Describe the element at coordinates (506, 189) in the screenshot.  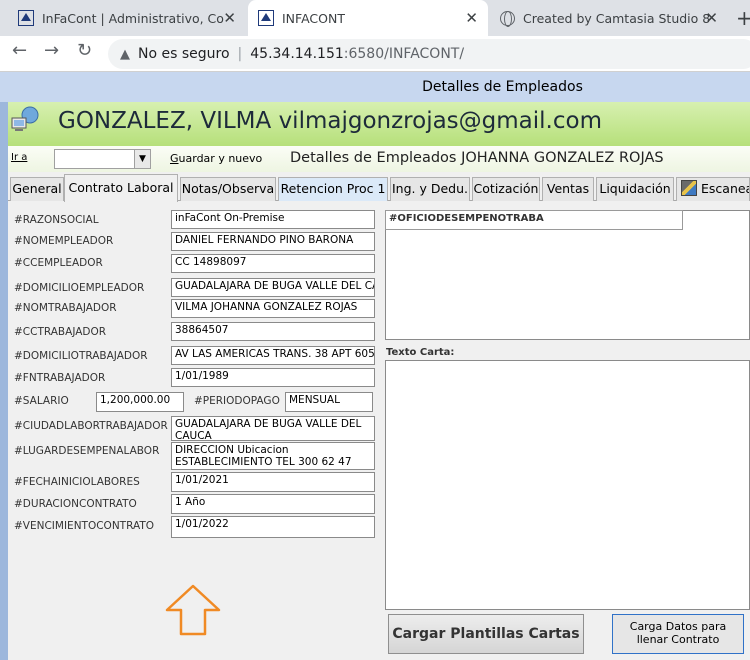
I see `tab-cotizacion: Cotización` at that location.